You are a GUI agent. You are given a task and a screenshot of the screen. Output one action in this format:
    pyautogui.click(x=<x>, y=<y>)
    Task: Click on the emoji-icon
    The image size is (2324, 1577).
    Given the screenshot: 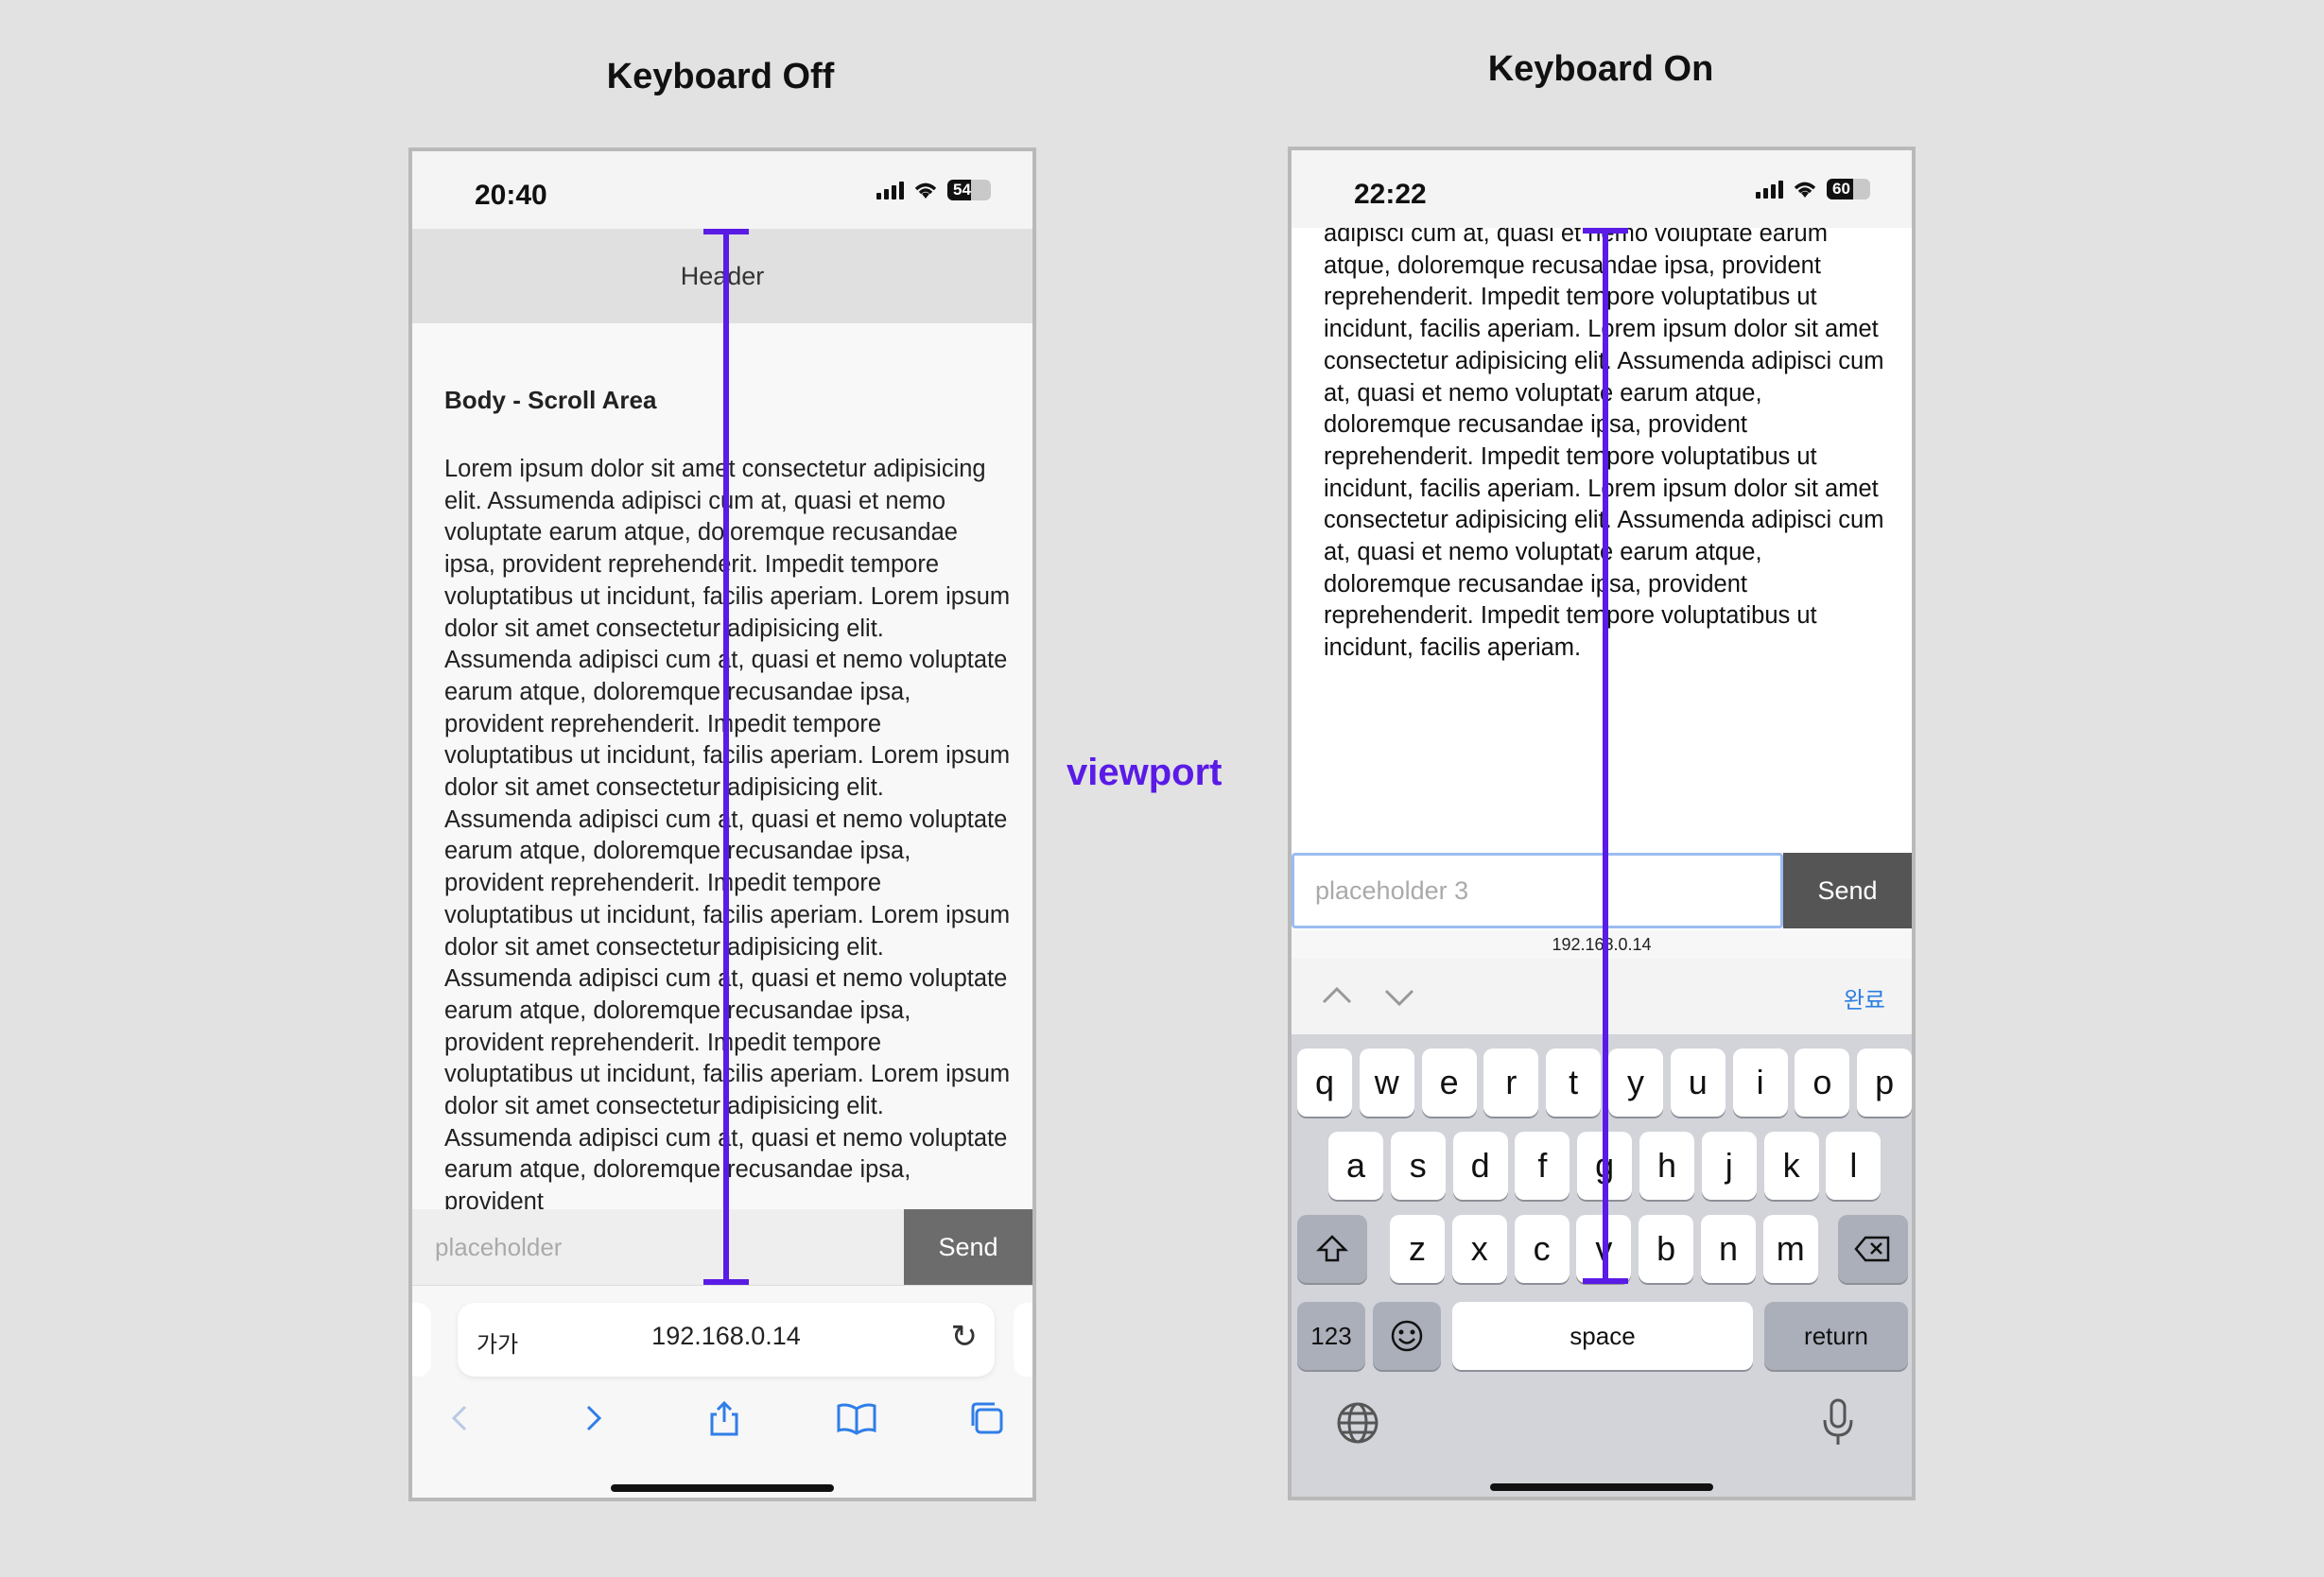 What is the action you would take?
    pyautogui.click(x=1407, y=1336)
    